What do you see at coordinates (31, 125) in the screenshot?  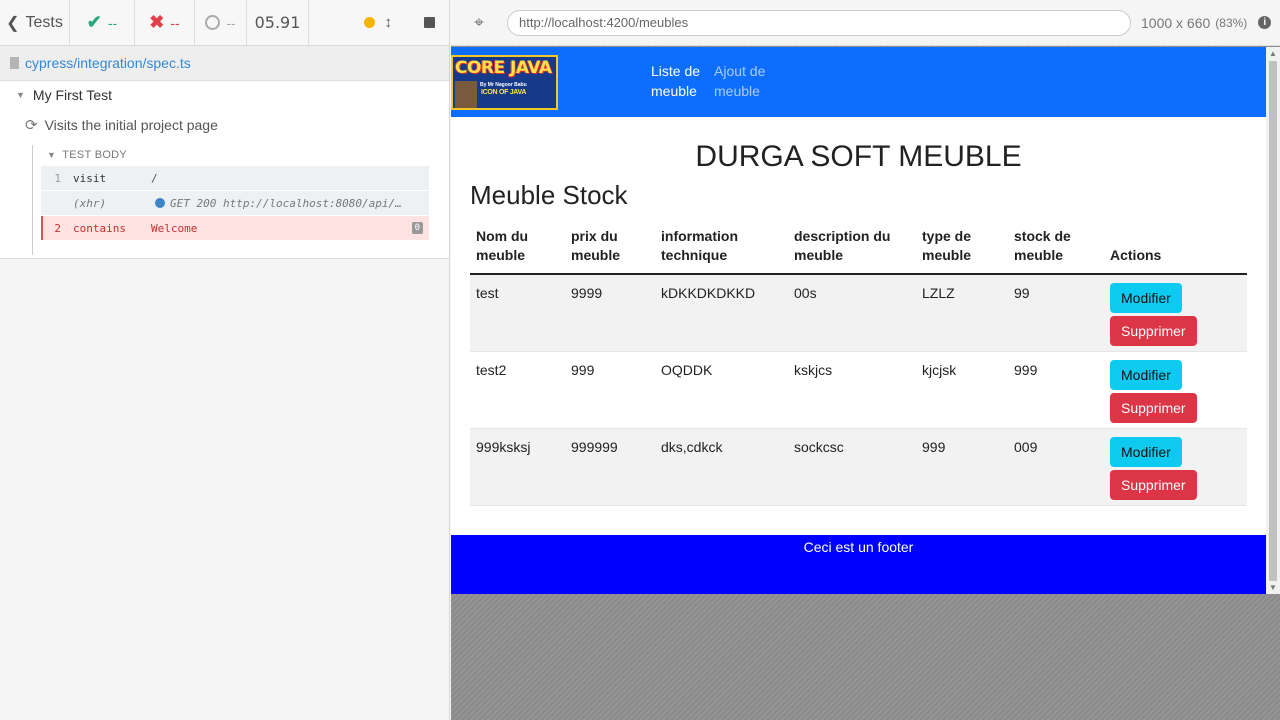 I see `refresh-icon: ⟳` at bounding box center [31, 125].